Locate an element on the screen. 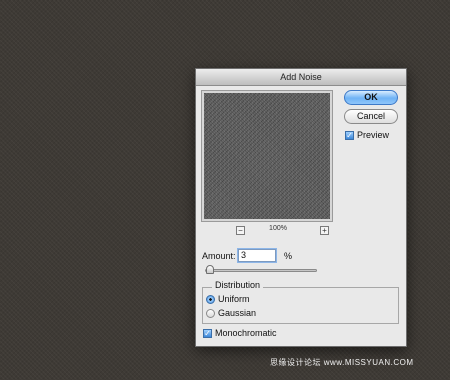 Image resolution: width=450 pixels, height=380 pixels. amount-input: 3 is located at coordinates (257, 255).